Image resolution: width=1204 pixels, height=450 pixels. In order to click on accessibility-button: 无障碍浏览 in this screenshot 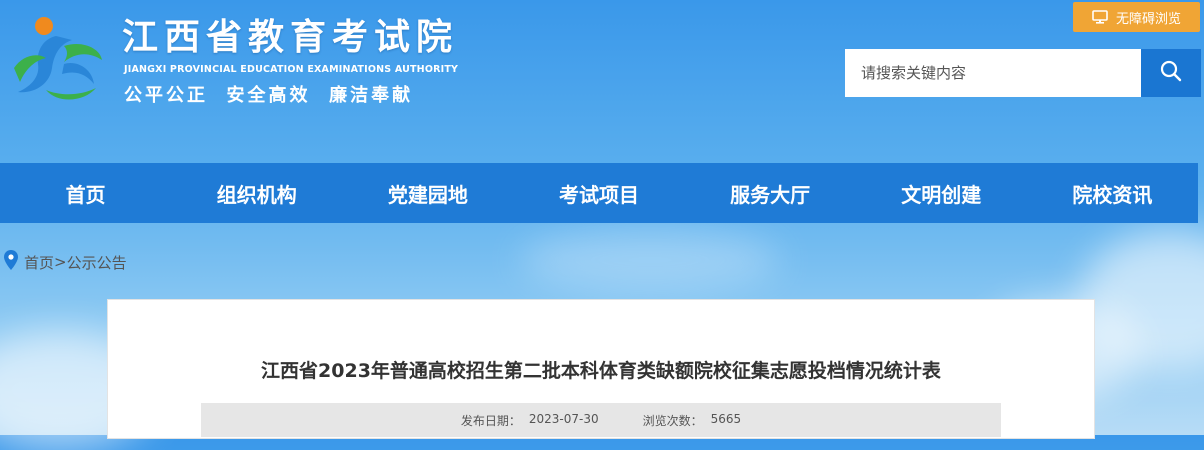, I will do `click(1136, 17)`.